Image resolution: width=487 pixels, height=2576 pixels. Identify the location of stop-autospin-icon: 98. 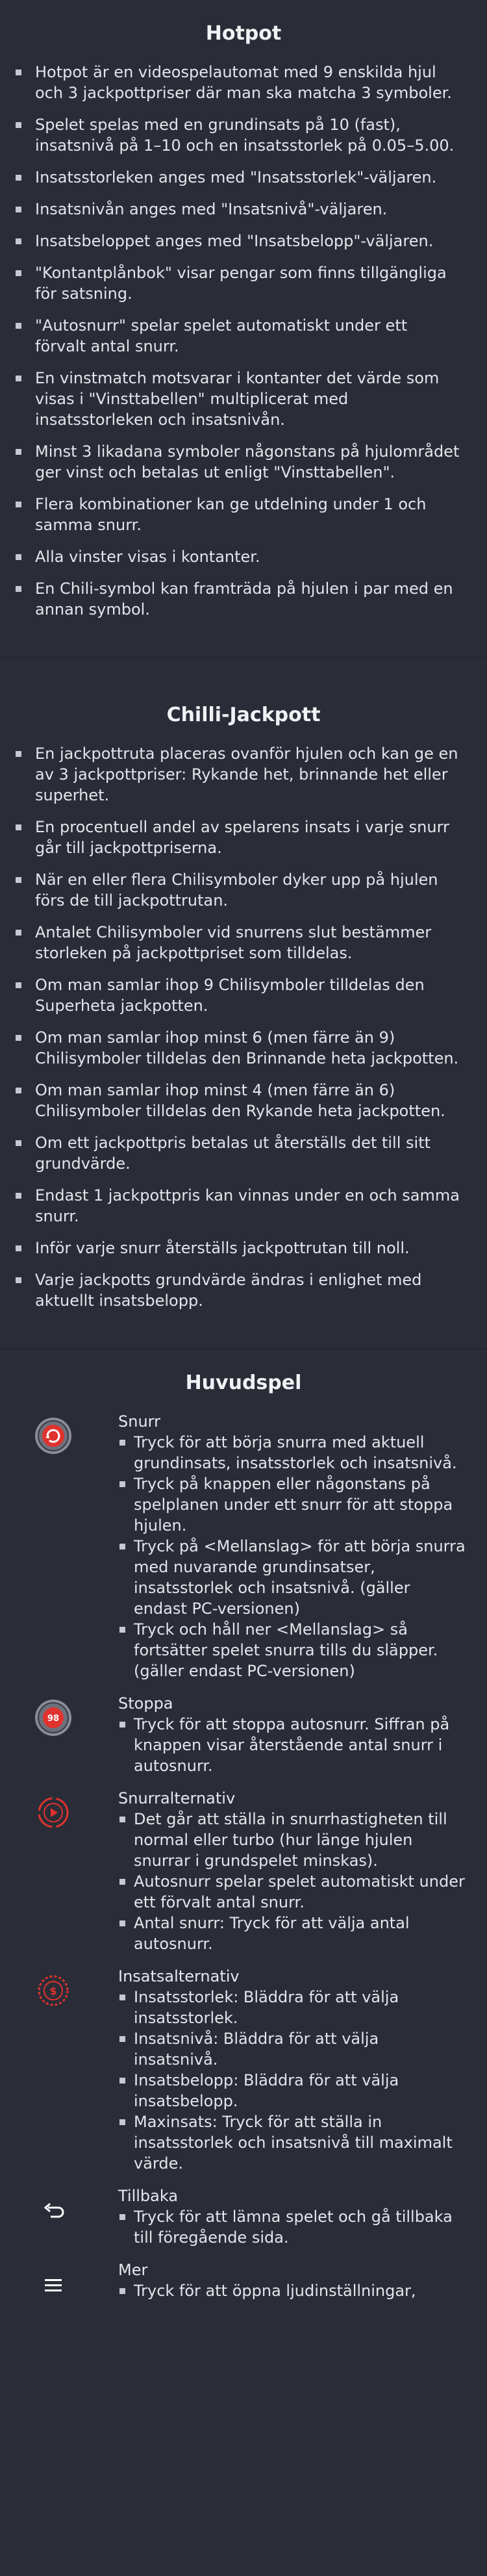
(53, 1717).